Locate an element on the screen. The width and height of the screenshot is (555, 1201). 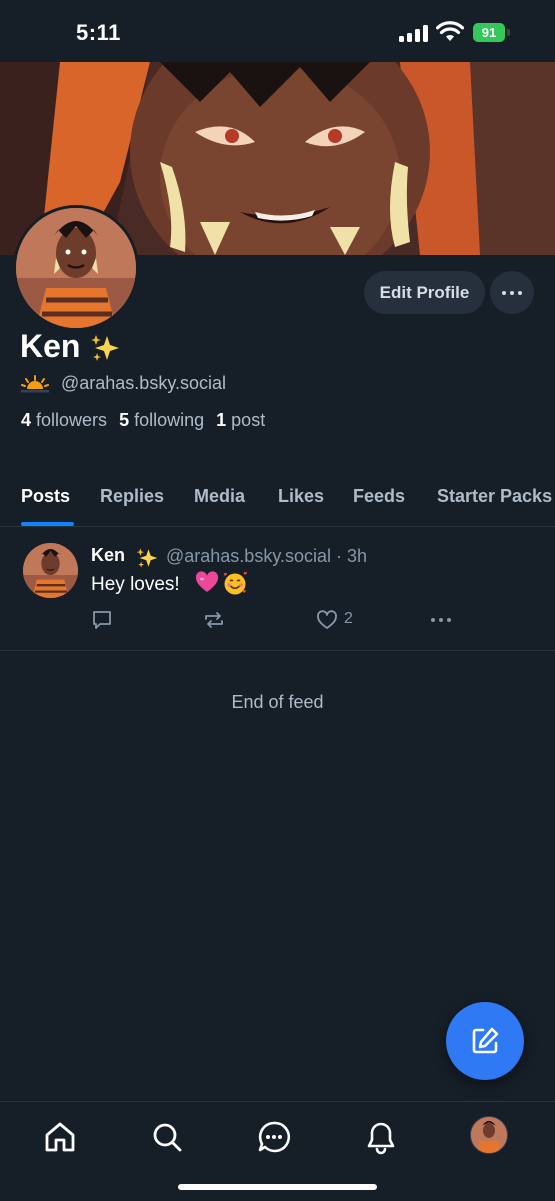
cellular-signal-icon is located at coordinates (414, 33).